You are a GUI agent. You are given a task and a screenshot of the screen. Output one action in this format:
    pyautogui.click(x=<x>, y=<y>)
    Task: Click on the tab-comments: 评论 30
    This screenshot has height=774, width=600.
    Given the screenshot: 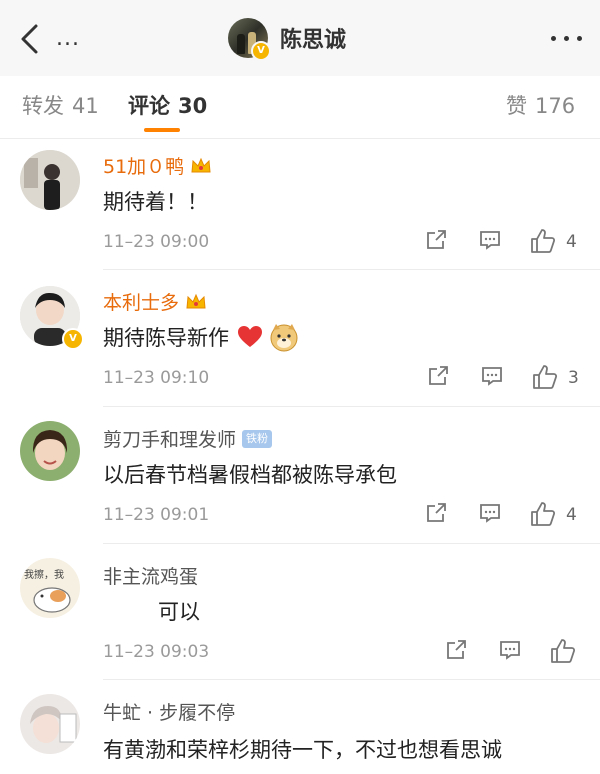 What is the action you would take?
    pyautogui.click(x=167, y=105)
    